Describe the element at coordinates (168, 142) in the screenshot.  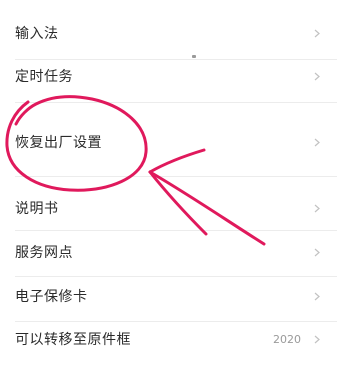
I see `settings-item-factory-reset: 恢复出厂设置` at that location.